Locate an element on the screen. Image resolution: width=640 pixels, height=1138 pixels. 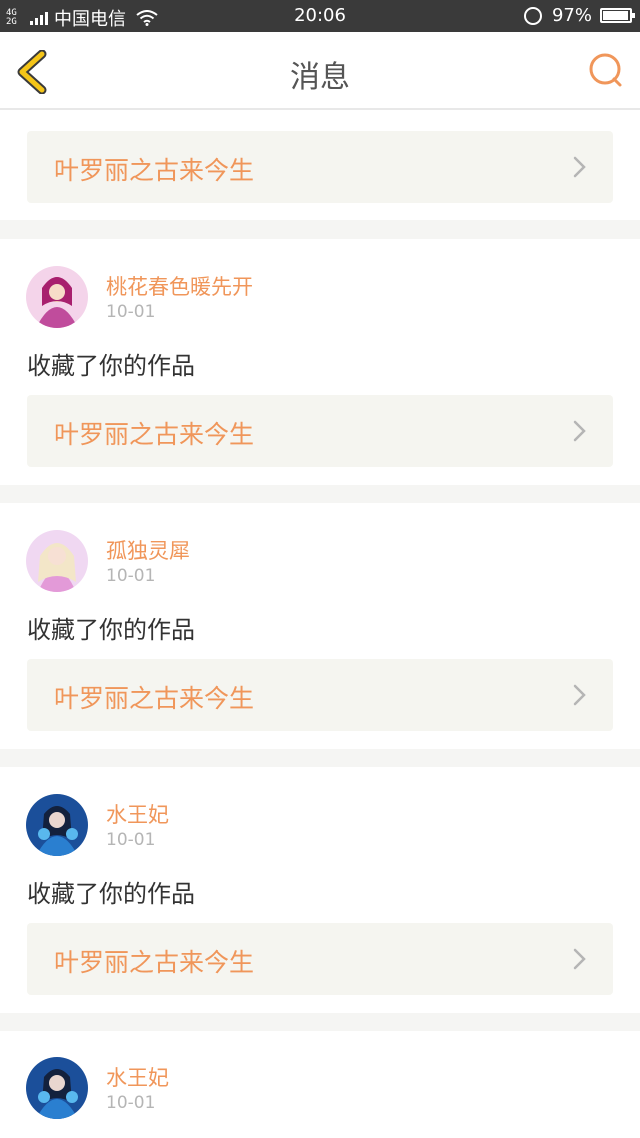
rotation-lock-icon is located at coordinates (532, 15).